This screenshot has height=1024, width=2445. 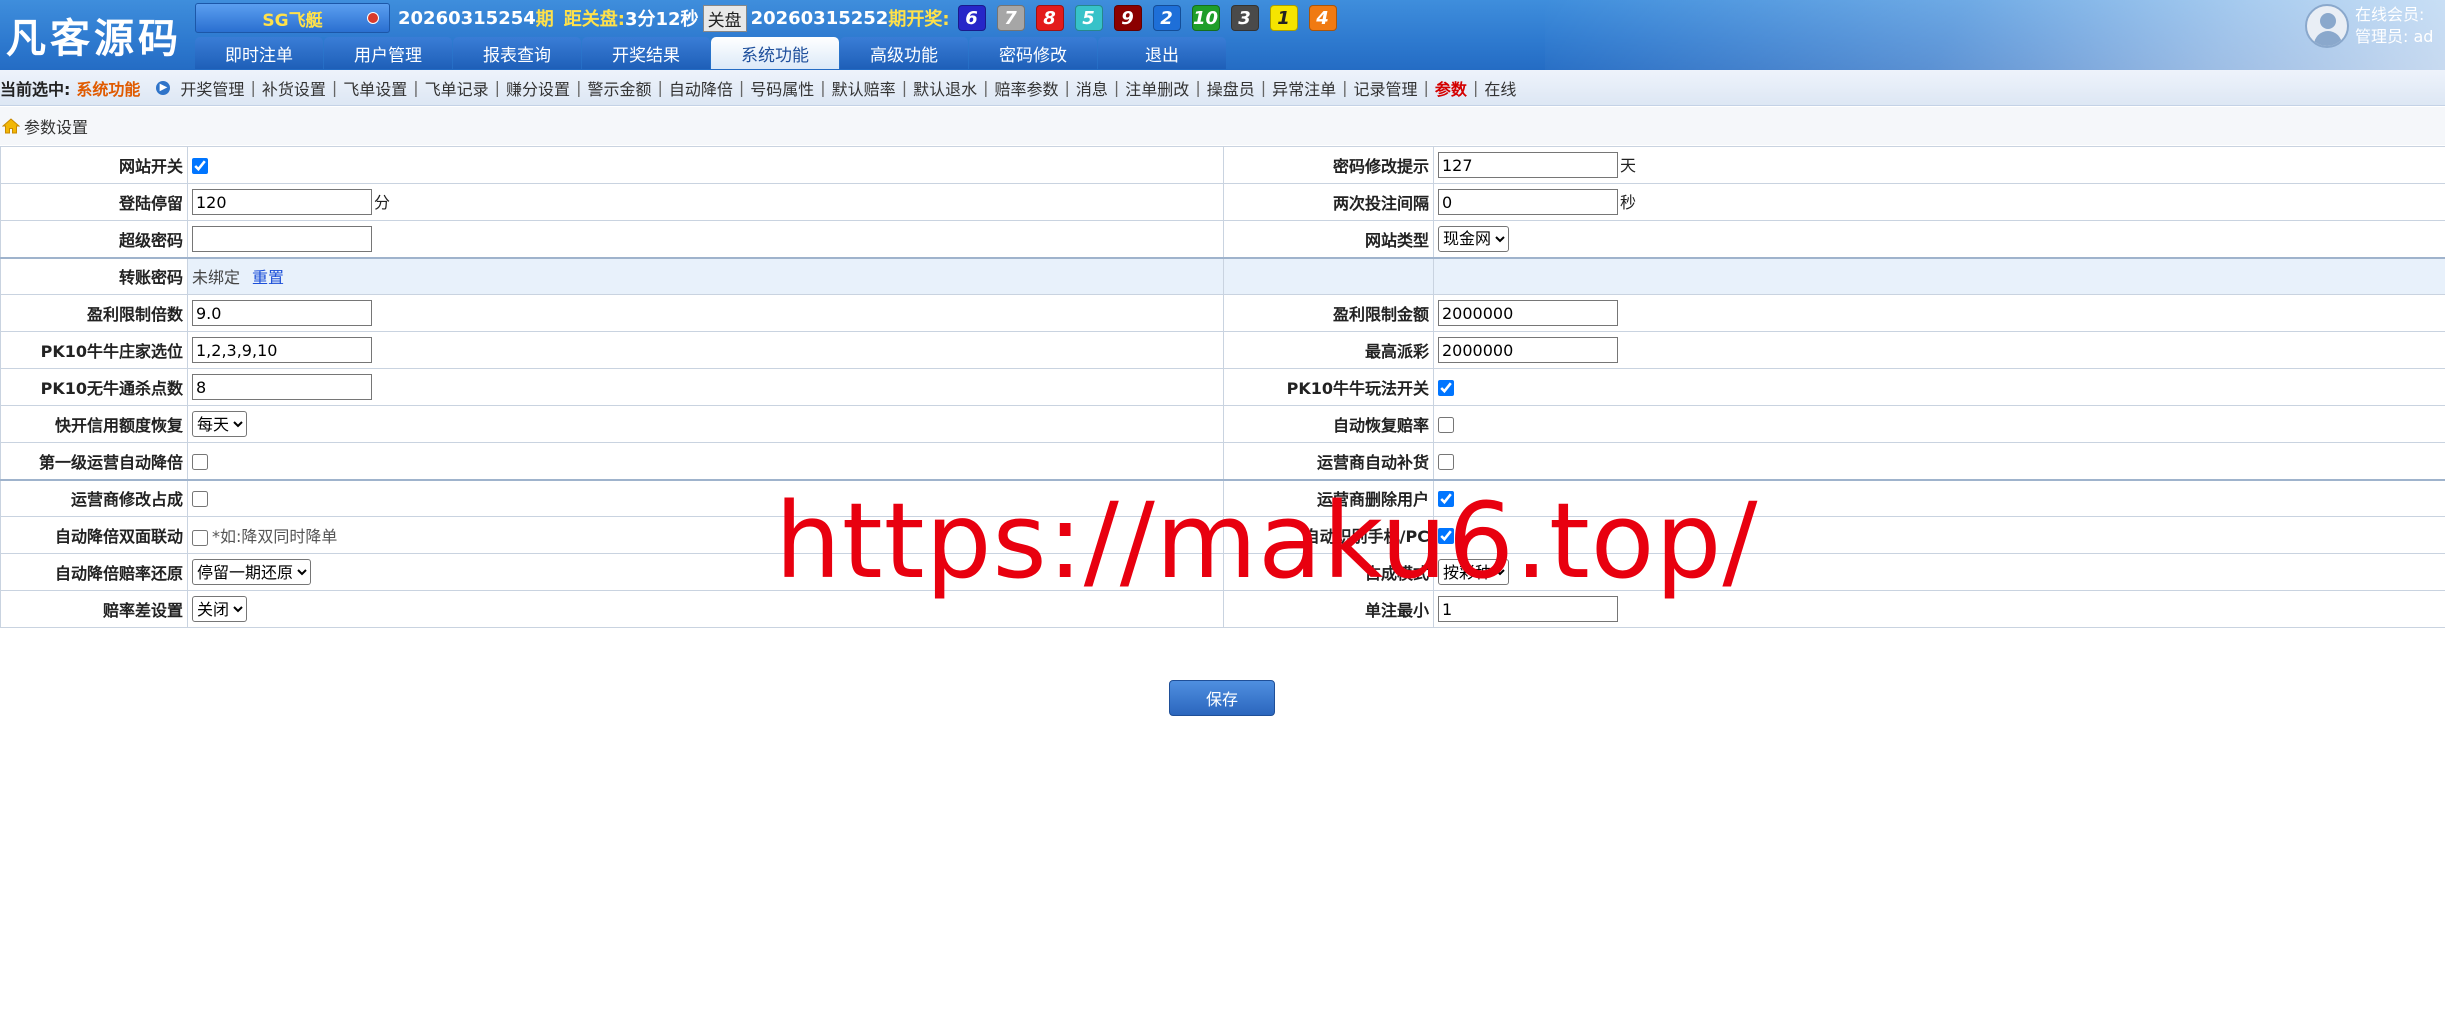 What do you see at coordinates (1500, 88) in the screenshot?
I see `sub-nav-link: 在线` at bounding box center [1500, 88].